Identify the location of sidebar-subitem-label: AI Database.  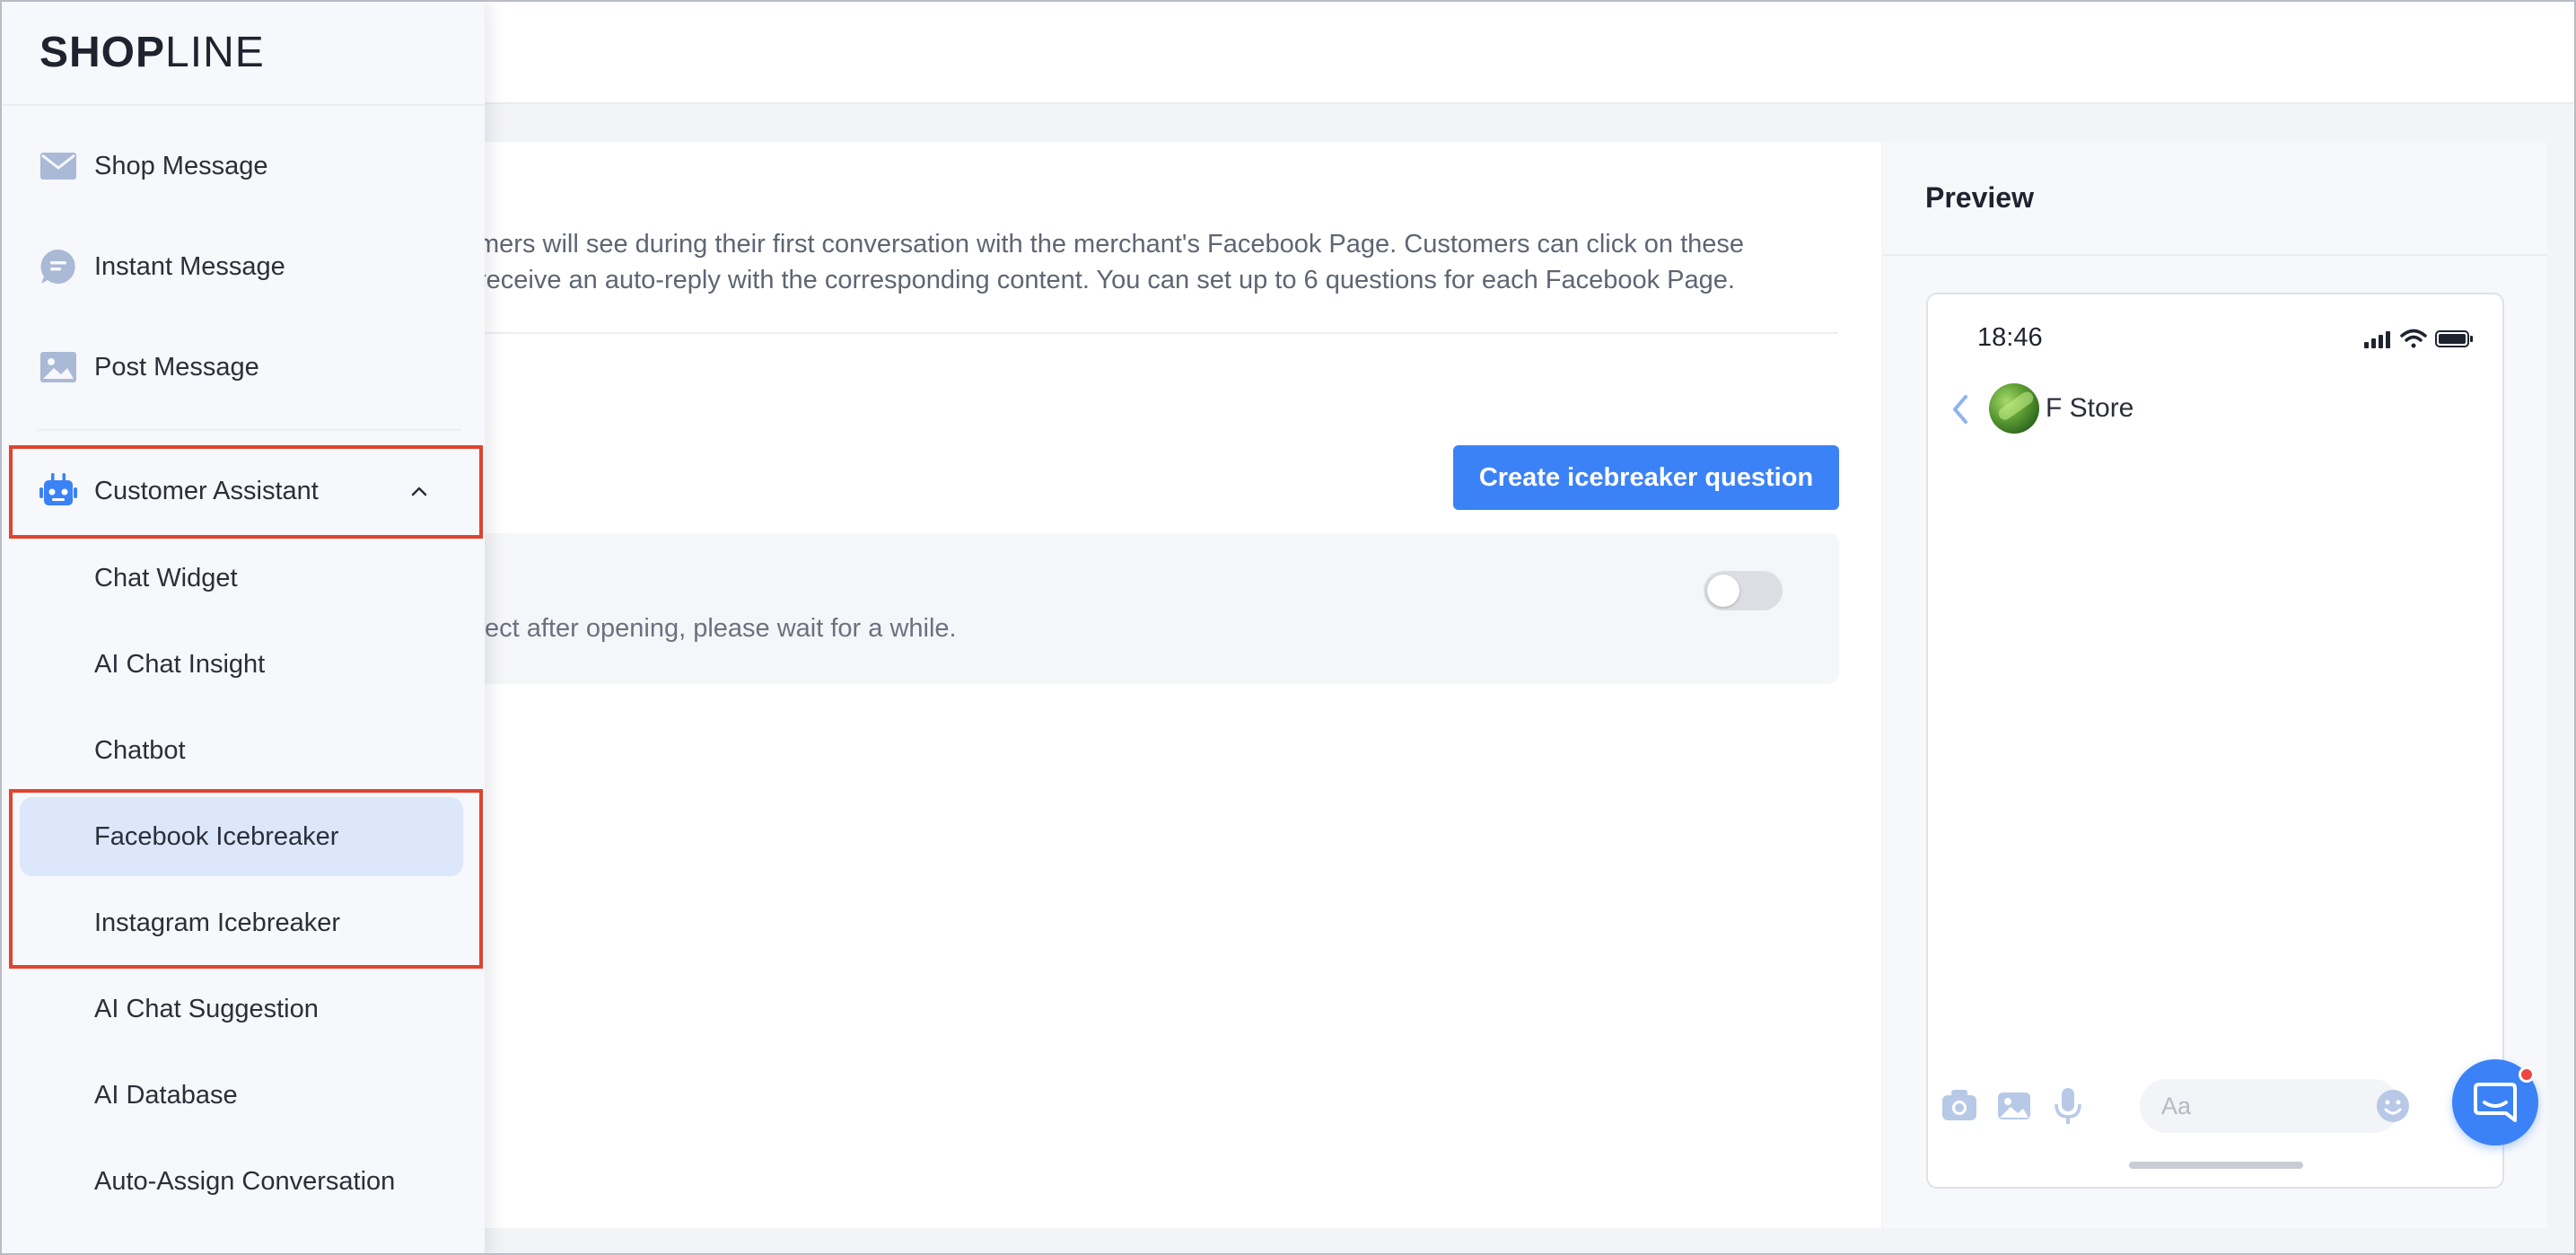
(166, 1095).